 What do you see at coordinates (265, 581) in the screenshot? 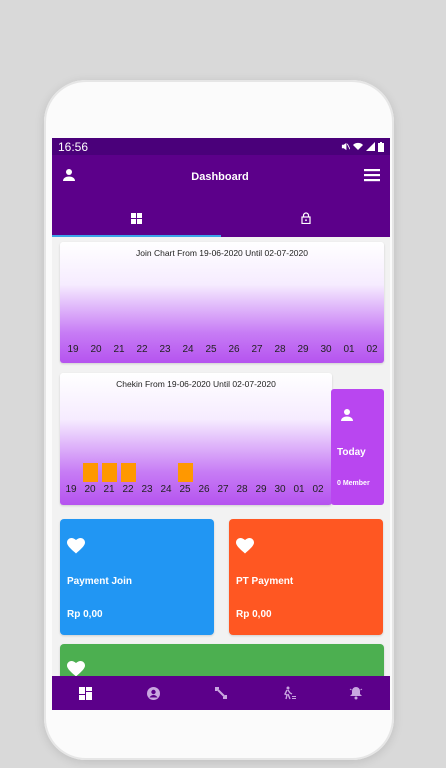
I see `pt-payment-title: PT Payment` at bounding box center [265, 581].